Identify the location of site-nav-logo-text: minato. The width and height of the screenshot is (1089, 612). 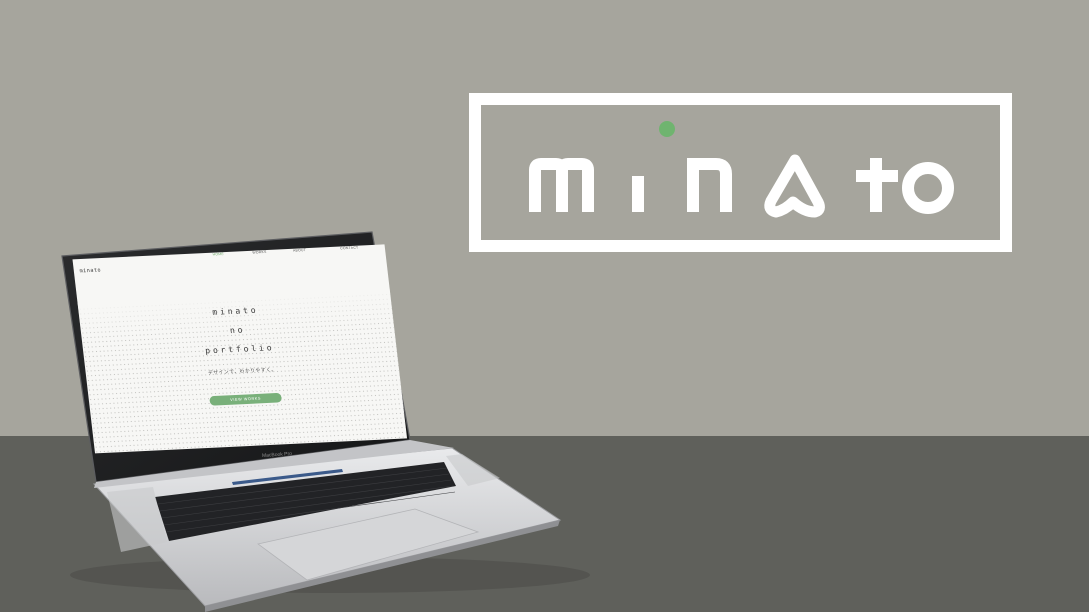
(89, 270).